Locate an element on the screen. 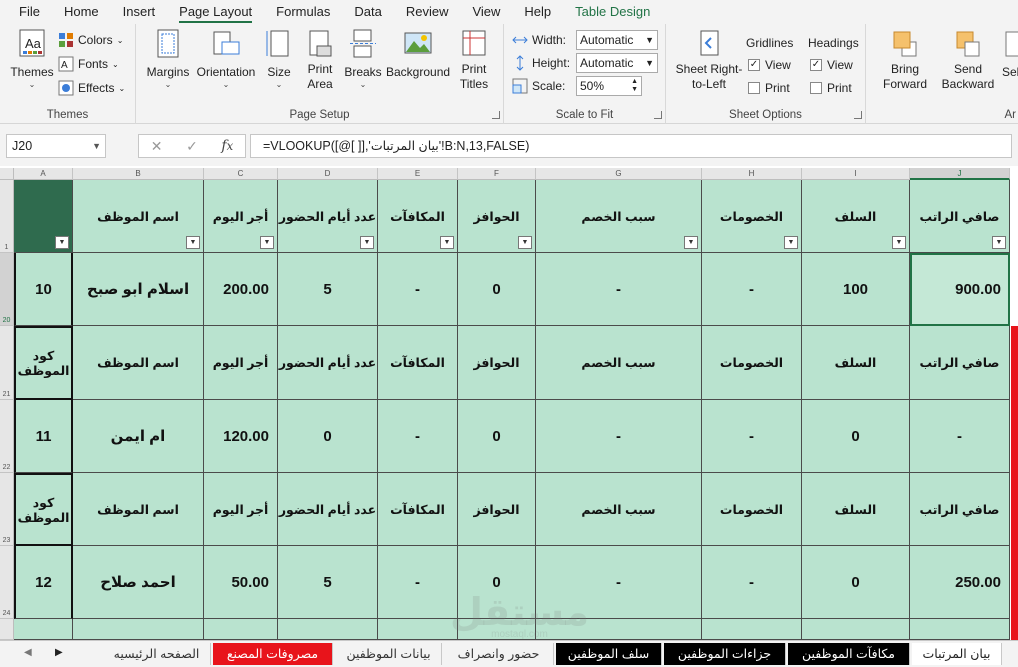 The image size is (1018, 667). headings-print-checkbox: Print is located at coordinates (831, 88).